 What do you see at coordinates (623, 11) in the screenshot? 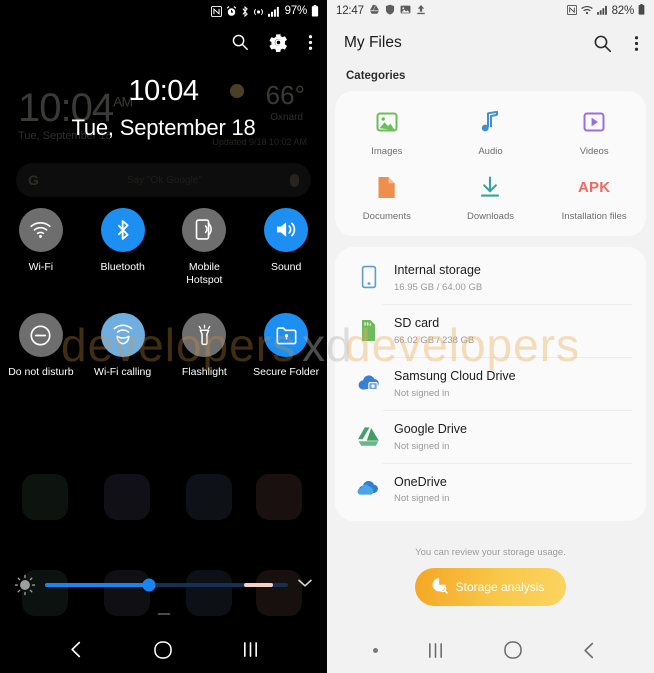
I see `battery-percentage: 82%` at bounding box center [623, 11].